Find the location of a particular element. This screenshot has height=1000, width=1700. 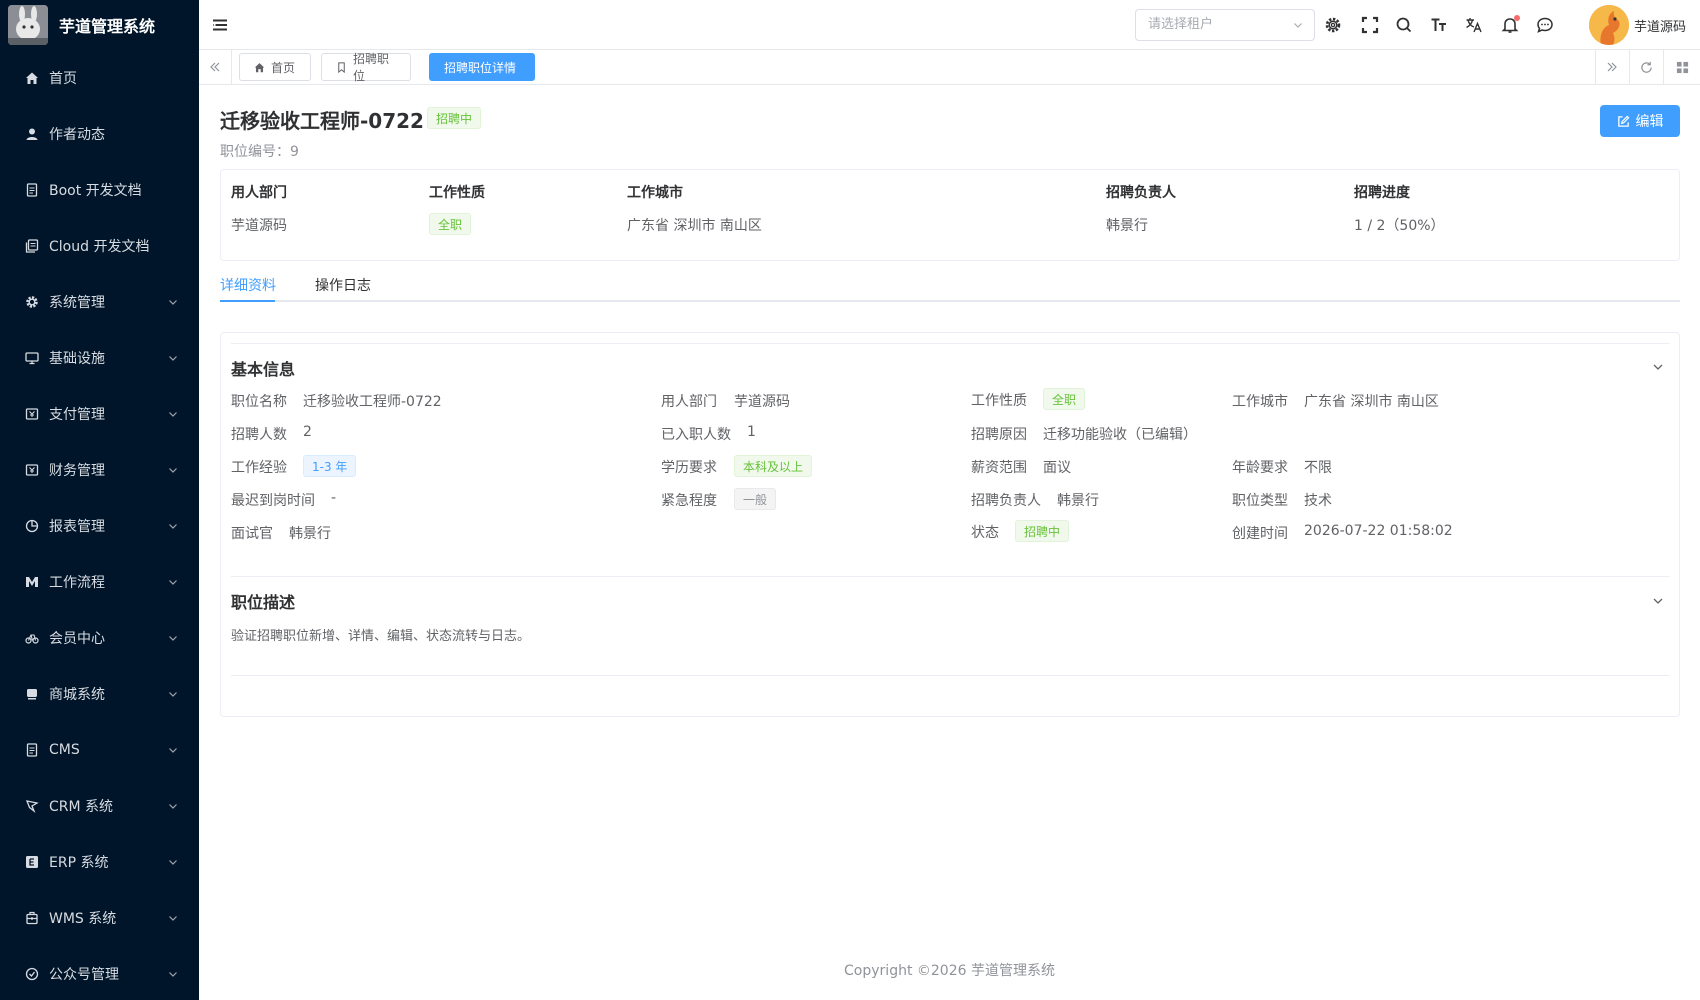

field-label: 创建时间 is located at coordinates (1260, 534).